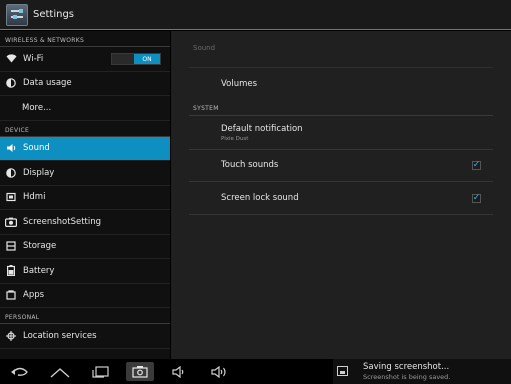  I want to click on volume-up-button, so click(220, 371).